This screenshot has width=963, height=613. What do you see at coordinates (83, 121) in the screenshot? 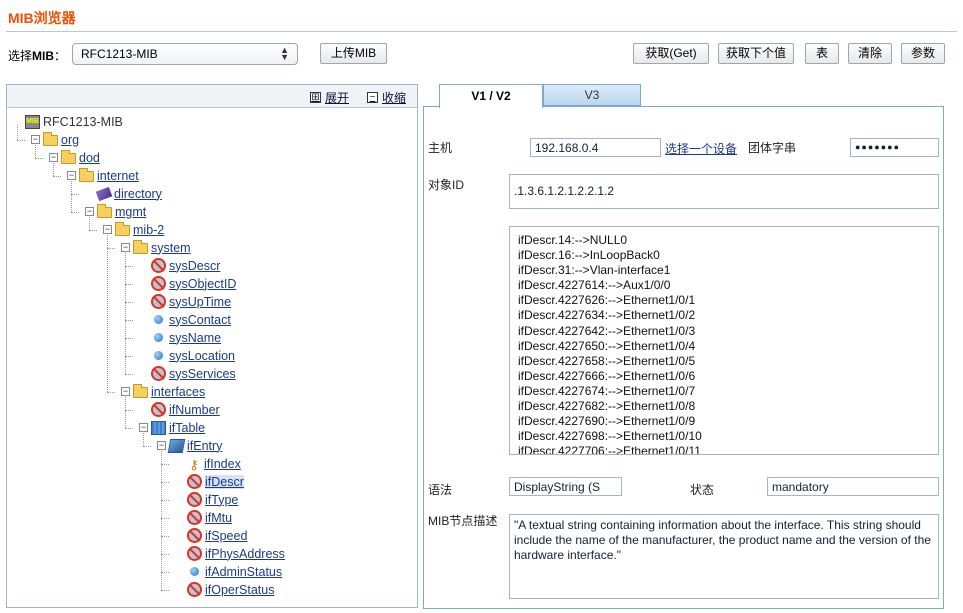
I see `tree-node-label: RFC1213-MIB` at bounding box center [83, 121].